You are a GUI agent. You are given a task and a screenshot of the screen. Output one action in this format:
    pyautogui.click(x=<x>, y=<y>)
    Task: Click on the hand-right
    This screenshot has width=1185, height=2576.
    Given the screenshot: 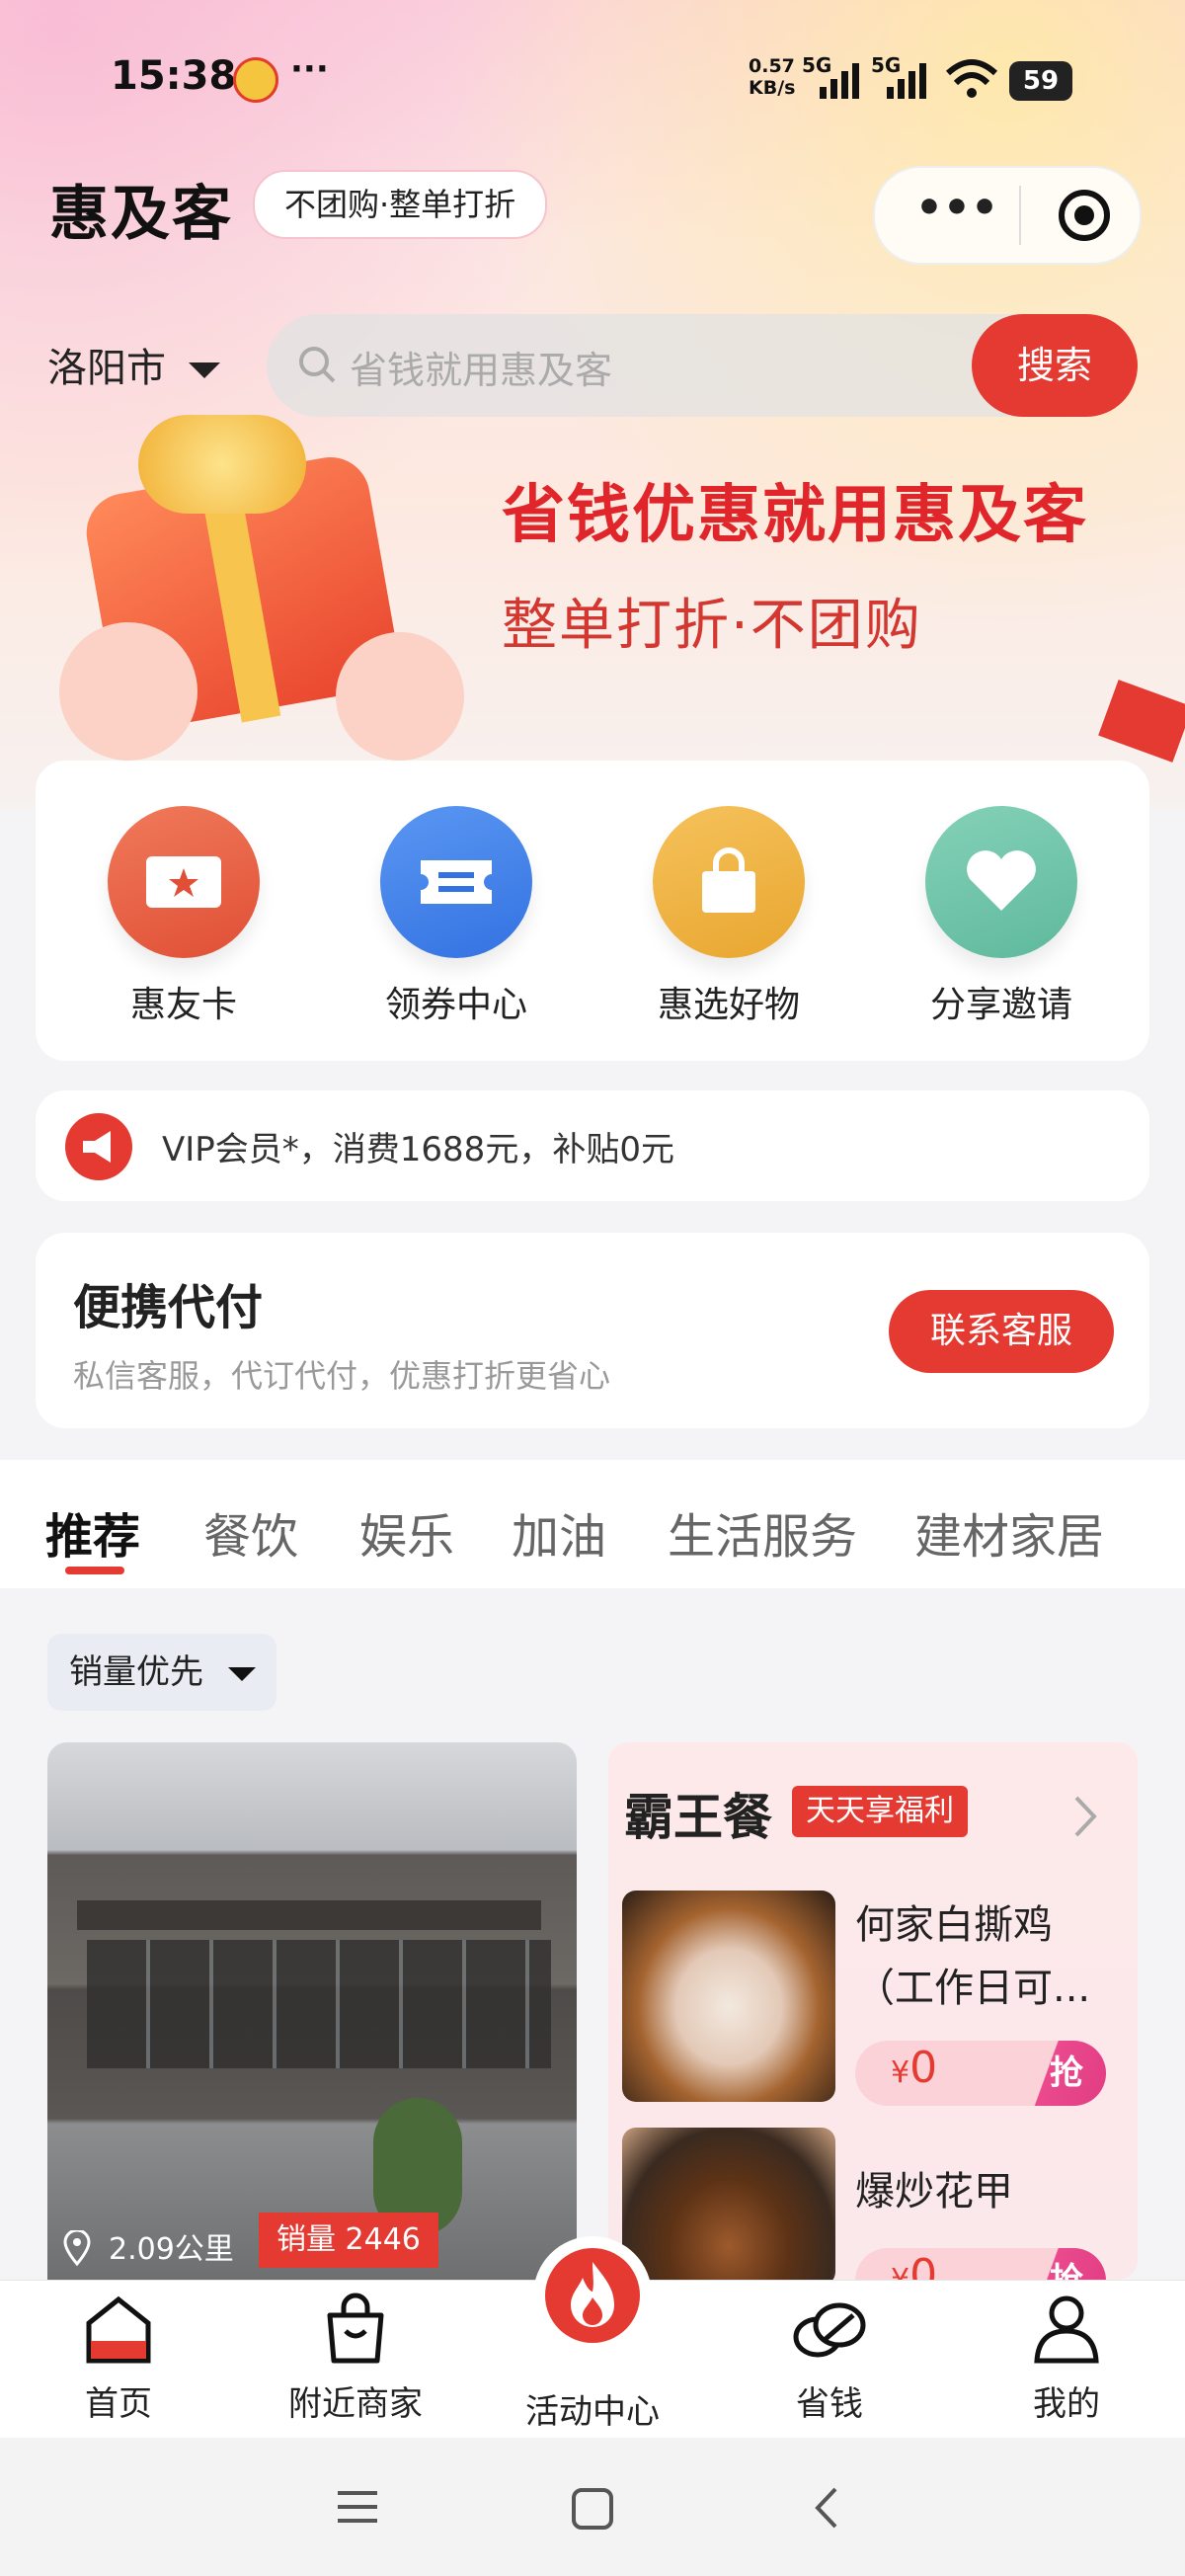 What is the action you would take?
    pyautogui.click(x=400, y=696)
    